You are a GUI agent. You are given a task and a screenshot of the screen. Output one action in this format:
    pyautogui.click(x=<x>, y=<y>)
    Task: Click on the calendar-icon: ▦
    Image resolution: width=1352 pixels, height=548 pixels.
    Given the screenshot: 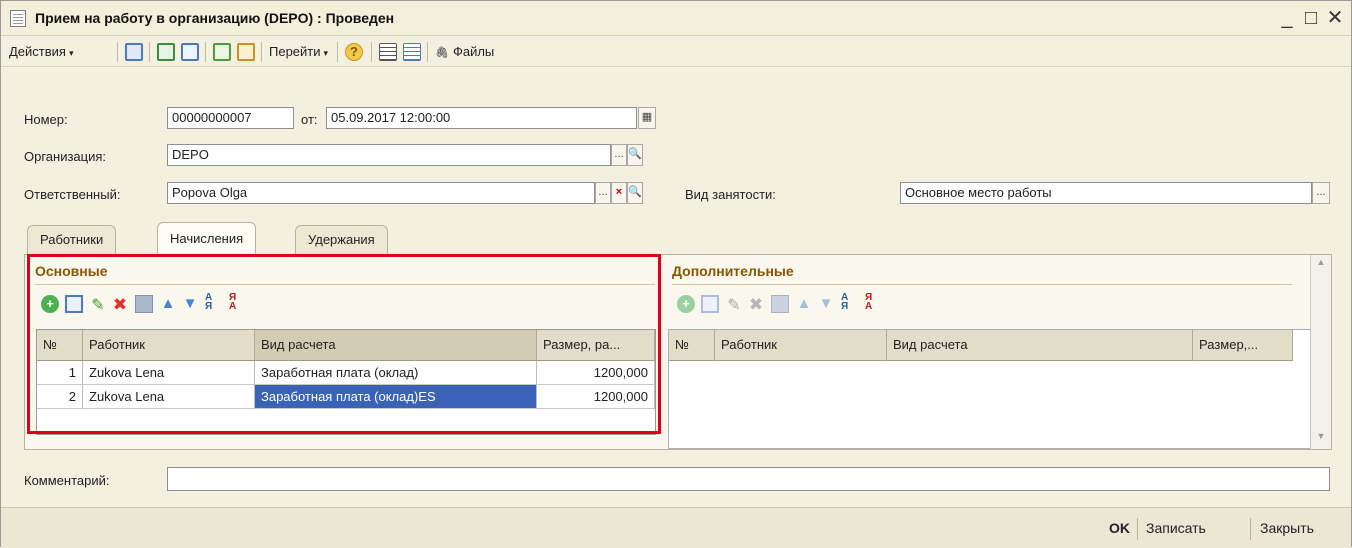 What is the action you would take?
    pyautogui.click(x=647, y=118)
    